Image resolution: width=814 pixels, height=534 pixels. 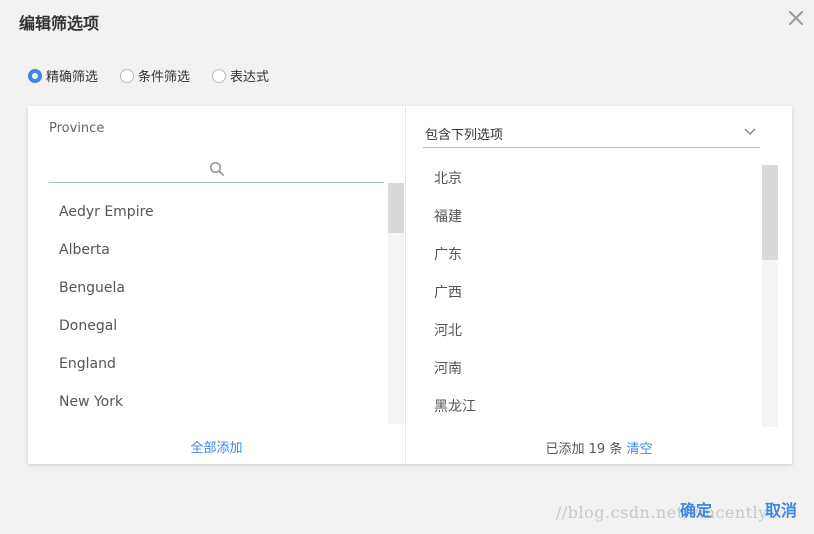 What do you see at coordinates (464, 135) in the screenshot?
I see `include-mode-value: 包含下列选项` at bounding box center [464, 135].